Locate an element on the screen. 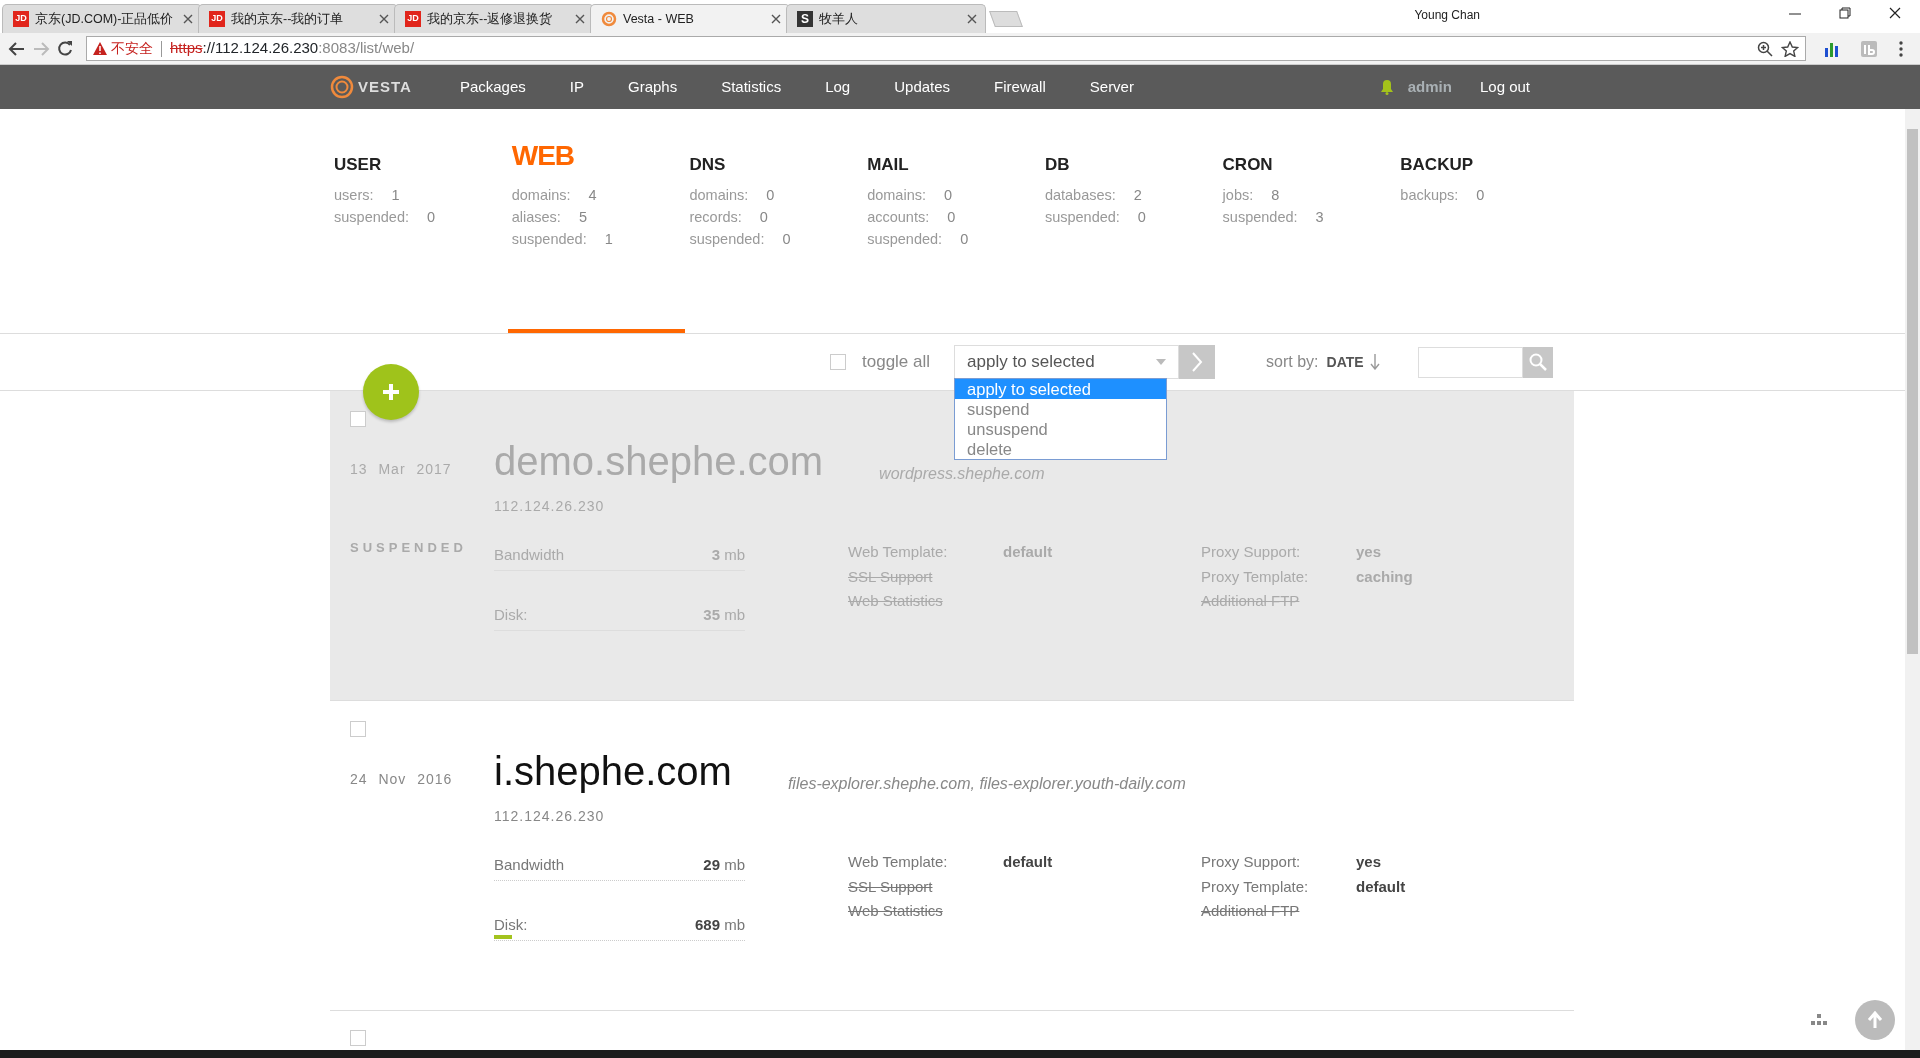 The height and width of the screenshot is (1058, 1920). stat-title: DNS is located at coordinates (707, 164).